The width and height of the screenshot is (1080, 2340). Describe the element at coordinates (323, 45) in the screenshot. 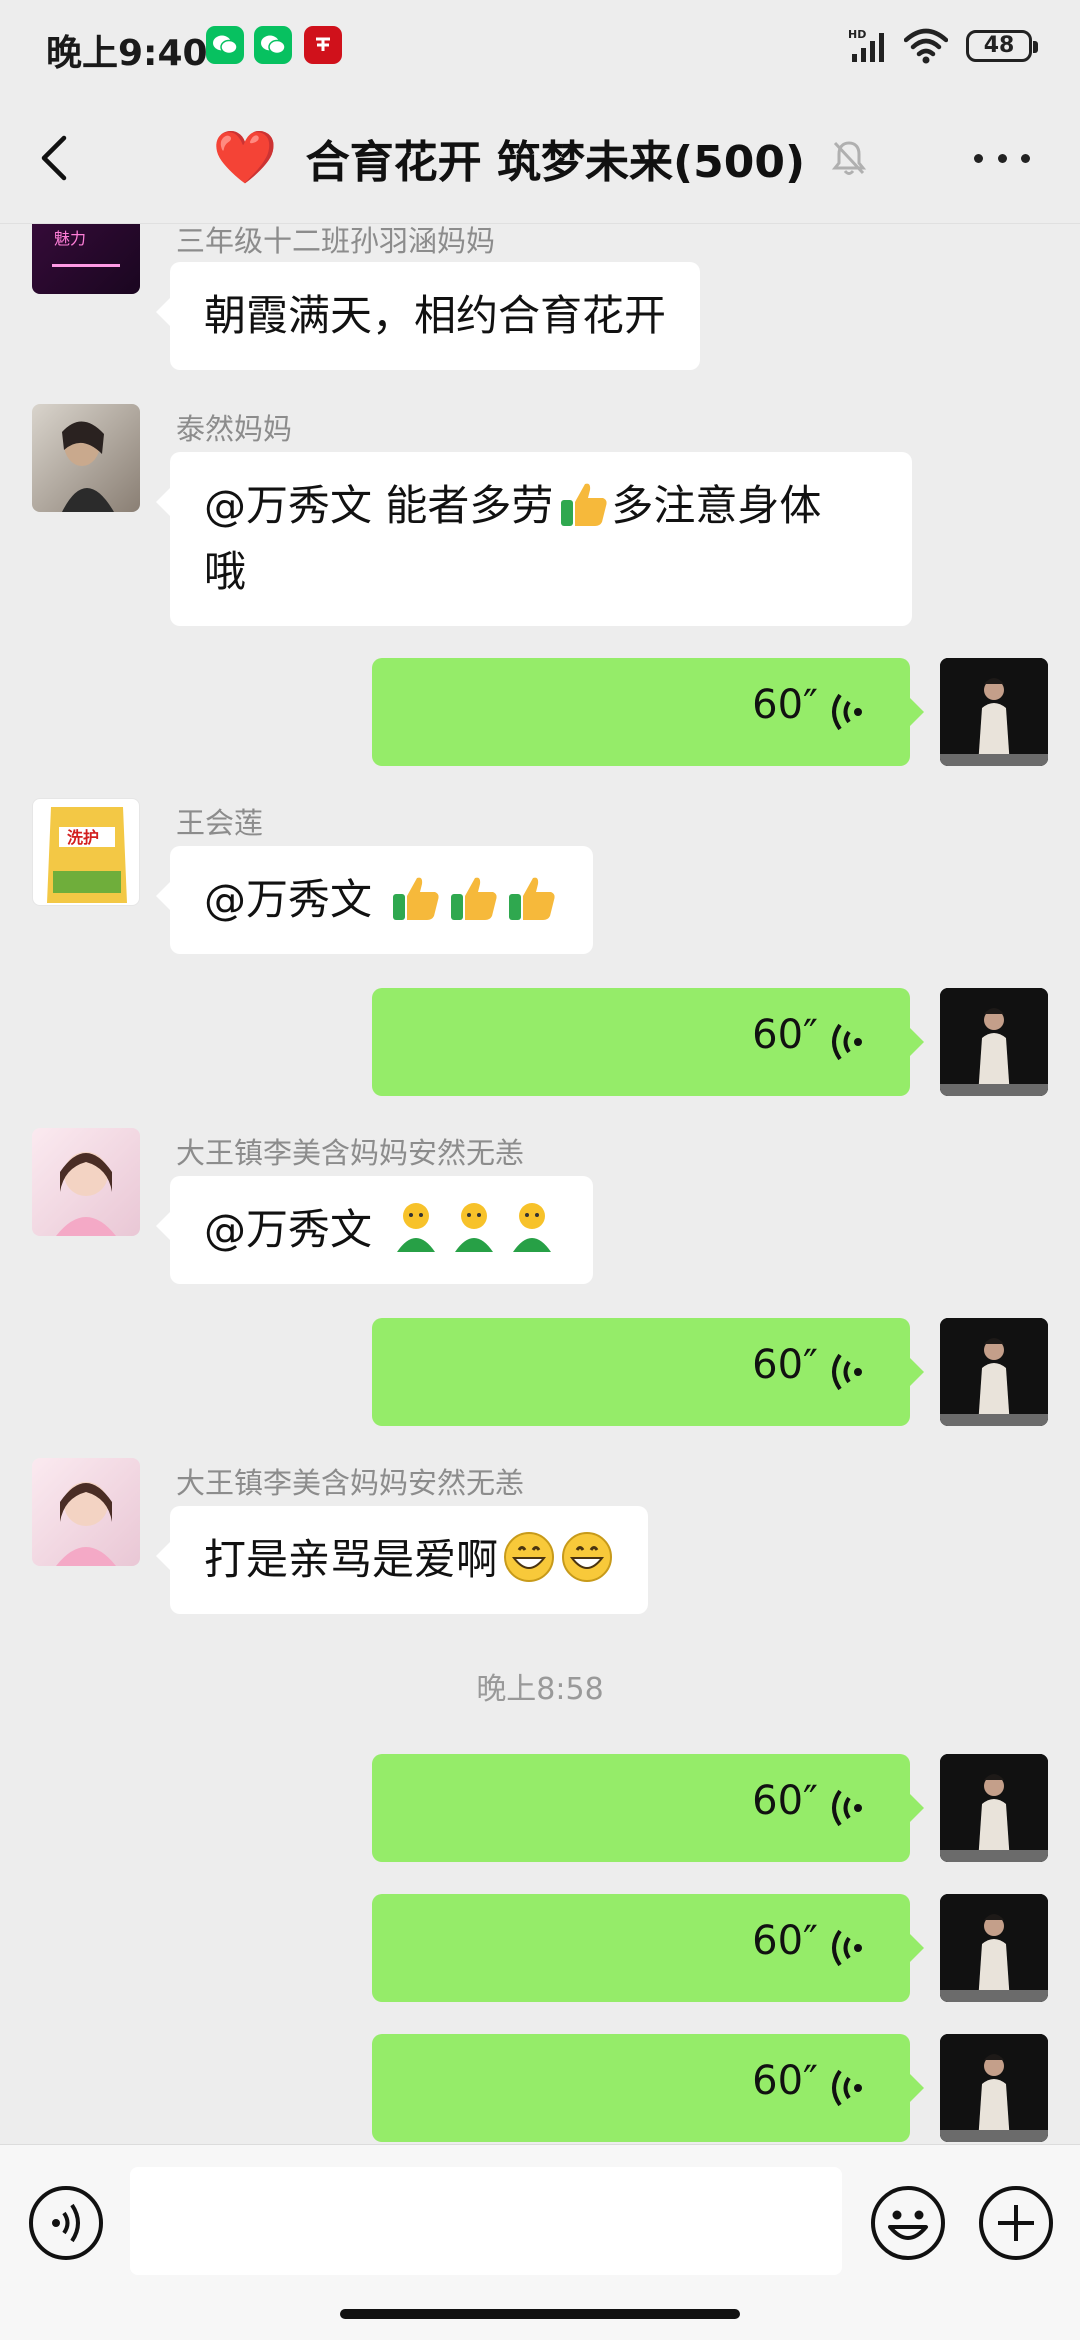

I see `news-app-notification-icon` at that location.